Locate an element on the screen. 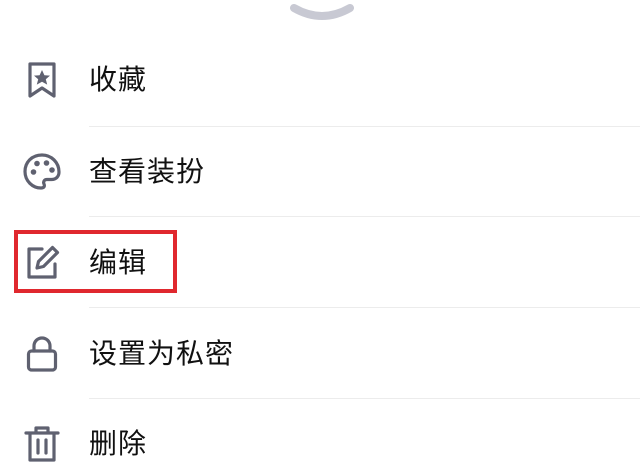  bookmark-star-icon is located at coordinates (42, 80).